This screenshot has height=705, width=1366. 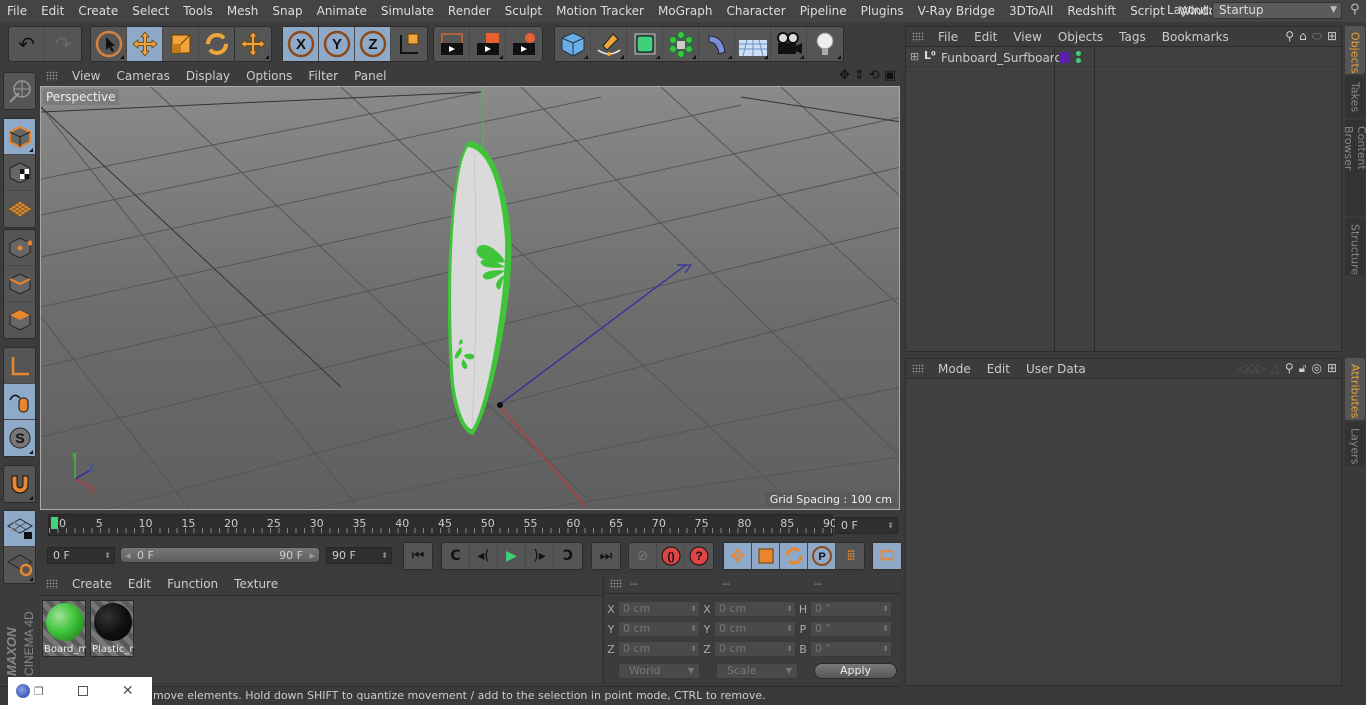 What do you see at coordinates (1080, 37) in the screenshot?
I see `objects-menu-objects: Objects` at bounding box center [1080, 37].